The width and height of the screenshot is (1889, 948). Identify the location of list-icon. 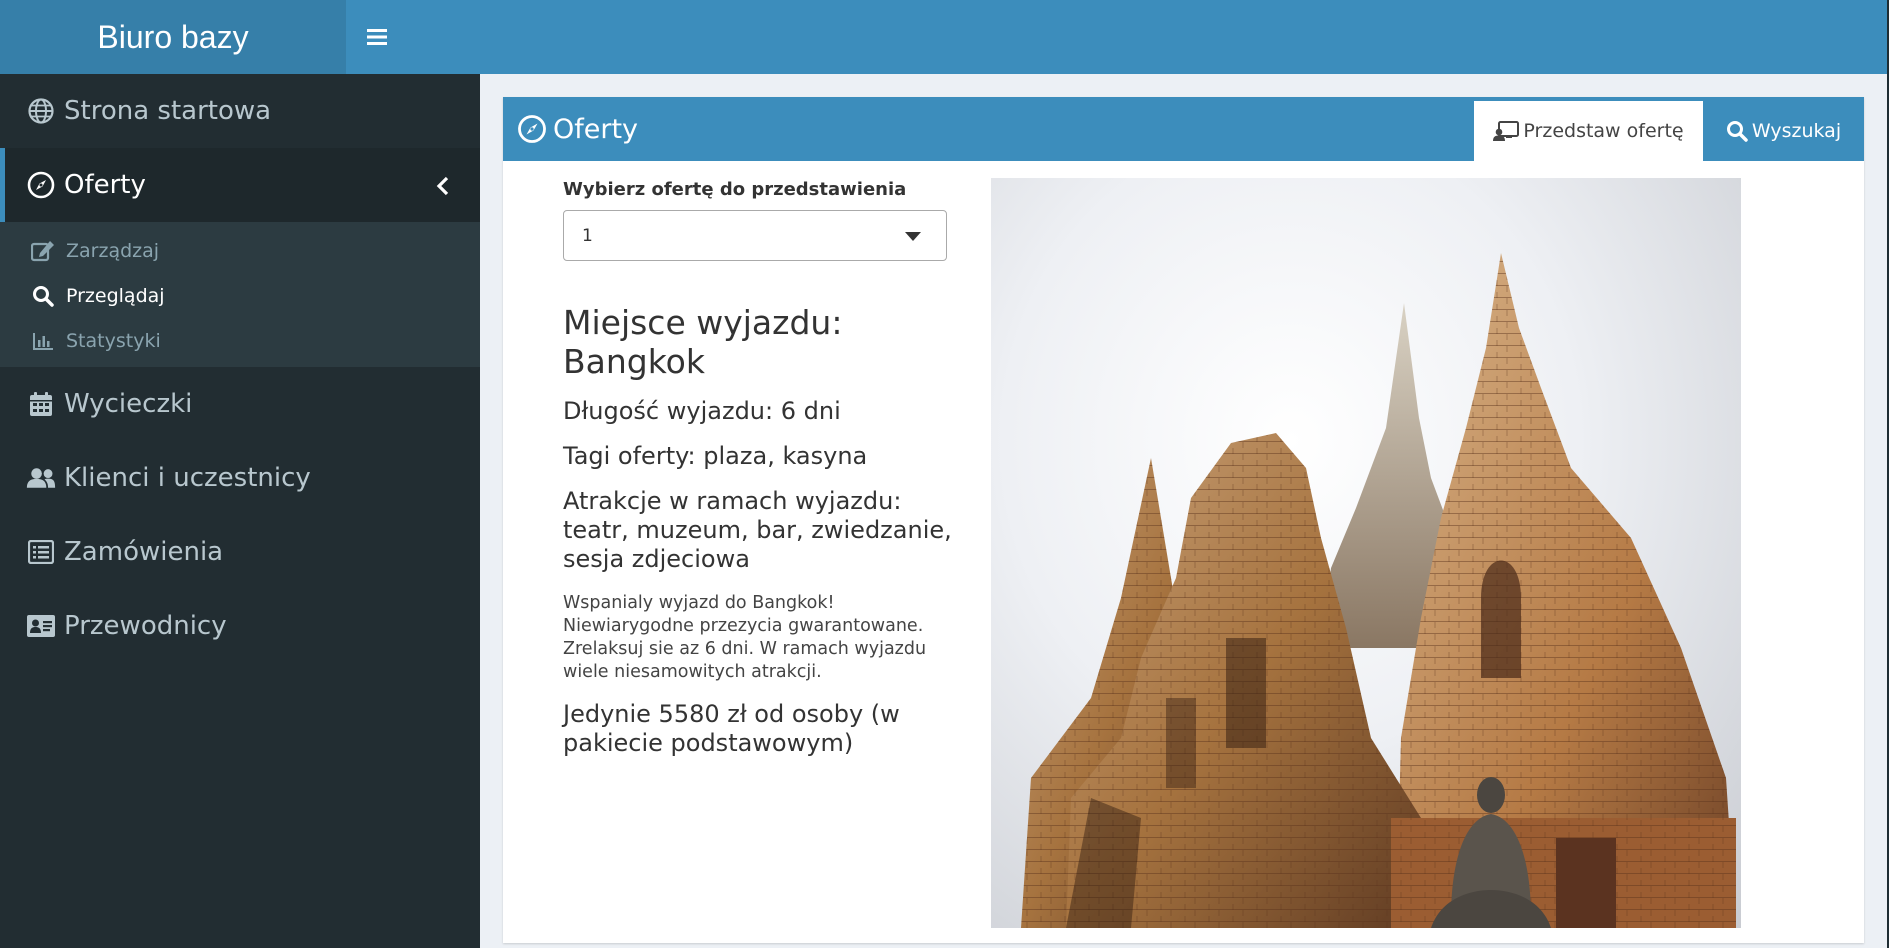
(41, 552).